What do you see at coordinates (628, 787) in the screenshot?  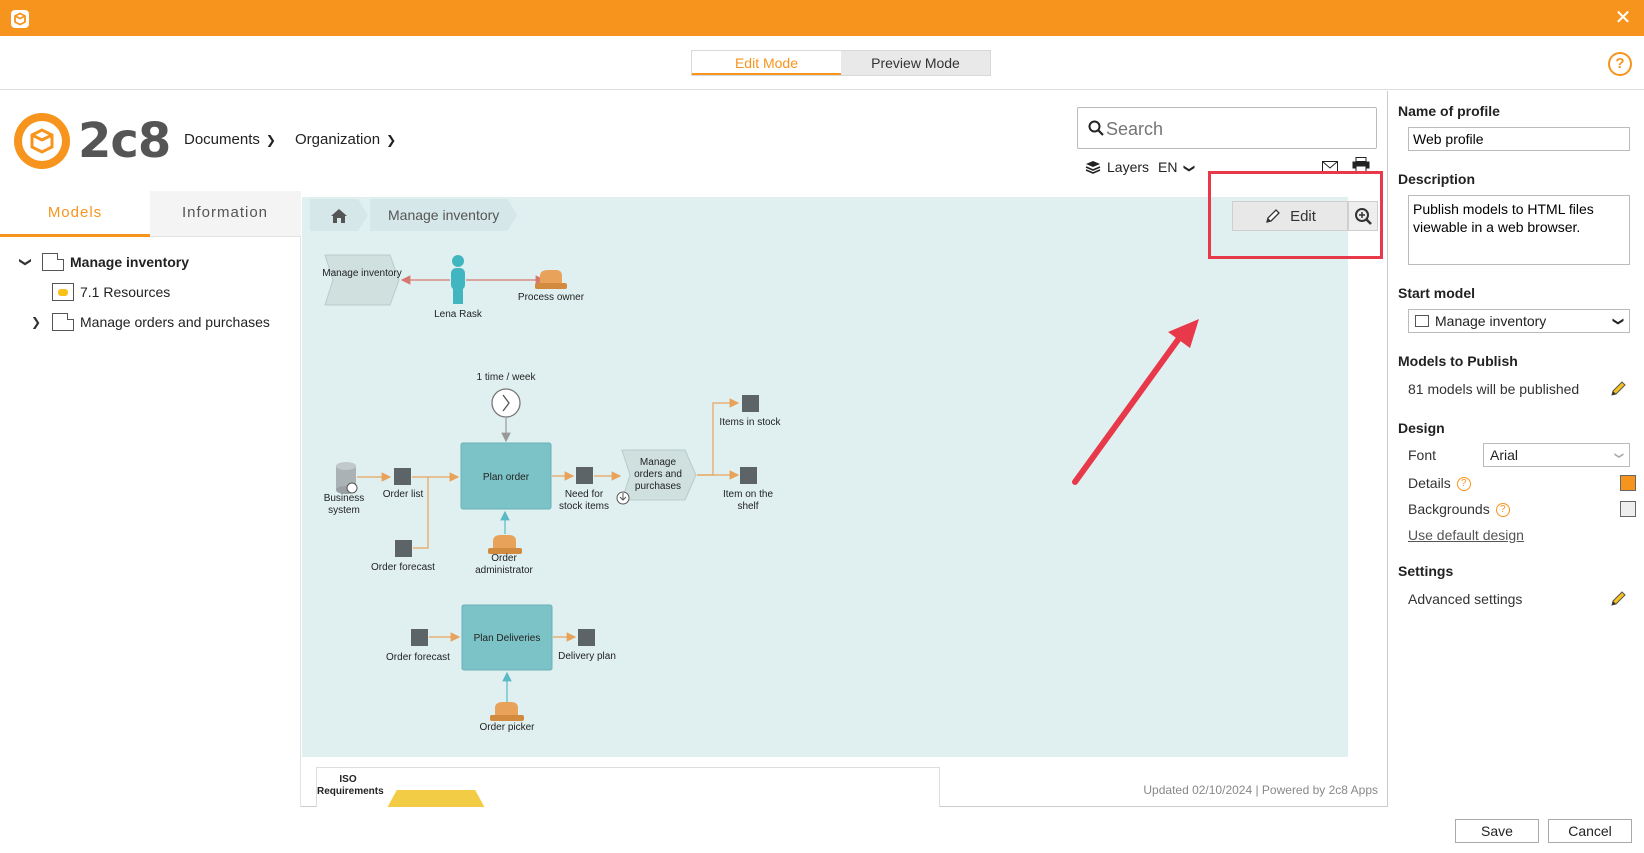 I see `iso-requirements: ISO Requirements` at bounding box center [628, 787].